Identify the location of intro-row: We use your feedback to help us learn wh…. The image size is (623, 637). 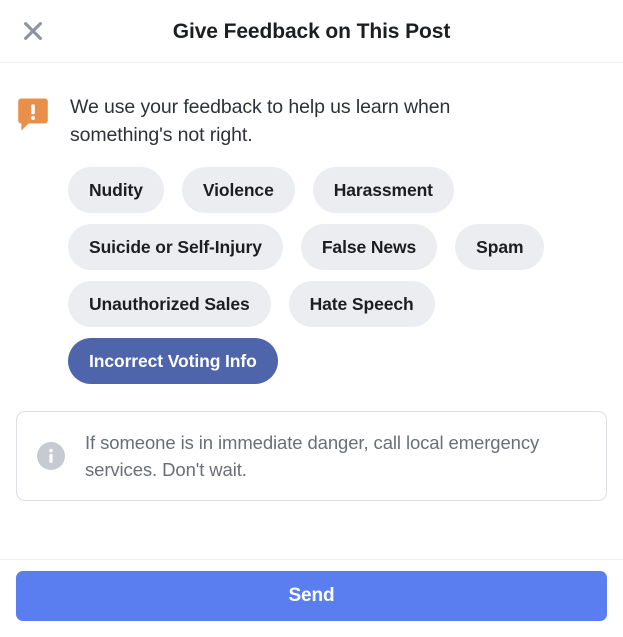
(311, 106).